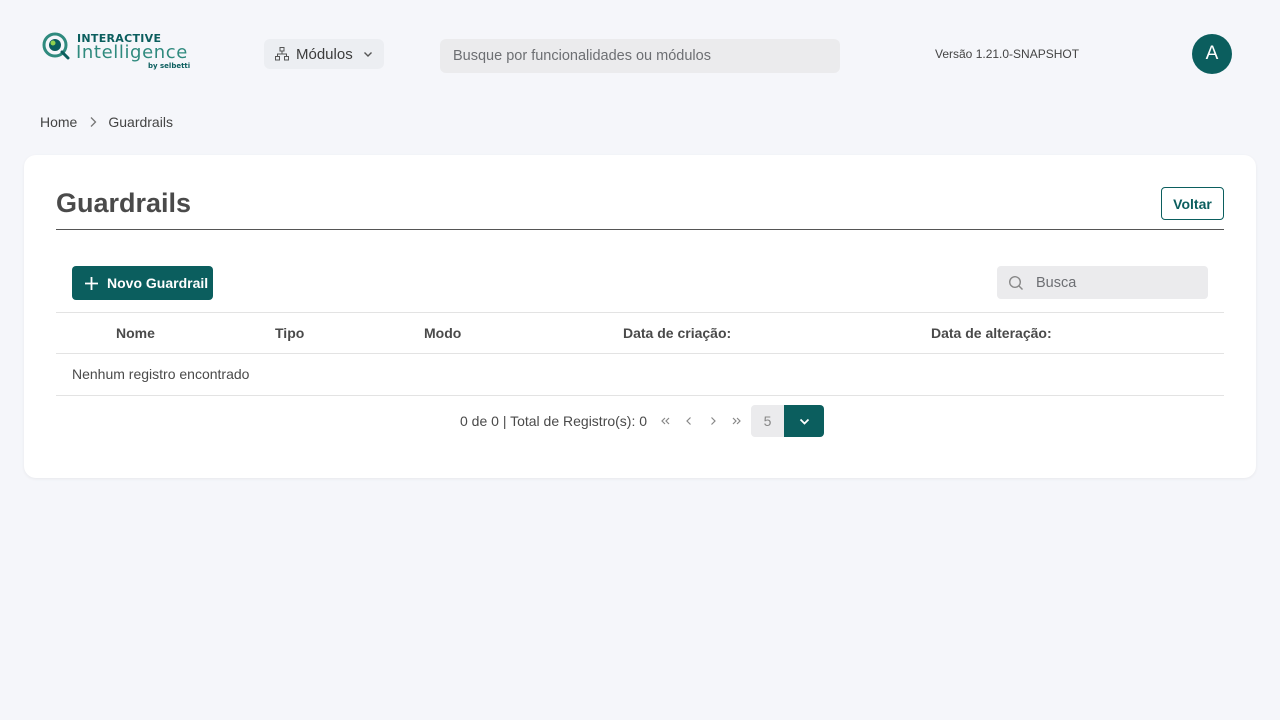 This screenshot has width=1280, height=720. I want to click on sitemap-icon, so click(282, 54).